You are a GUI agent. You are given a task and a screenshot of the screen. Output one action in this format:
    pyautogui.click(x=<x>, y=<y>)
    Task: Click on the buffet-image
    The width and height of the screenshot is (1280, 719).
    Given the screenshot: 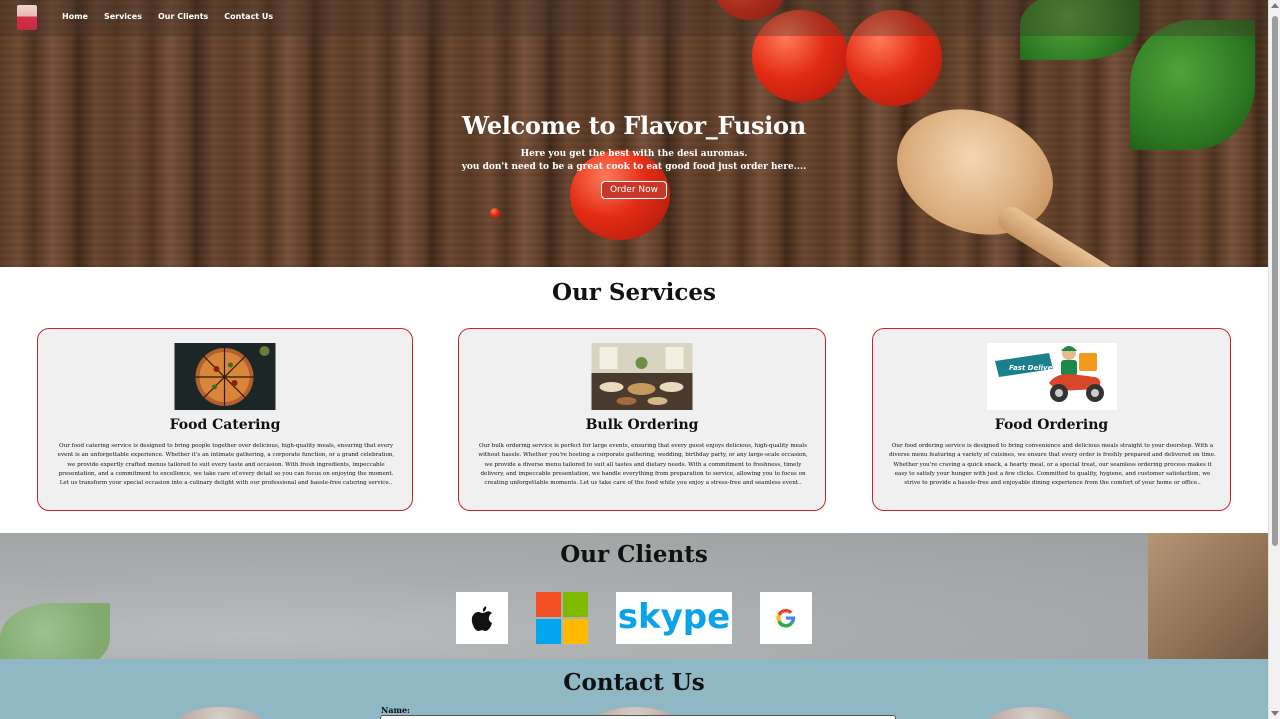 What is the action you would take?
    pyautogui.click(x=642, y=376)
    